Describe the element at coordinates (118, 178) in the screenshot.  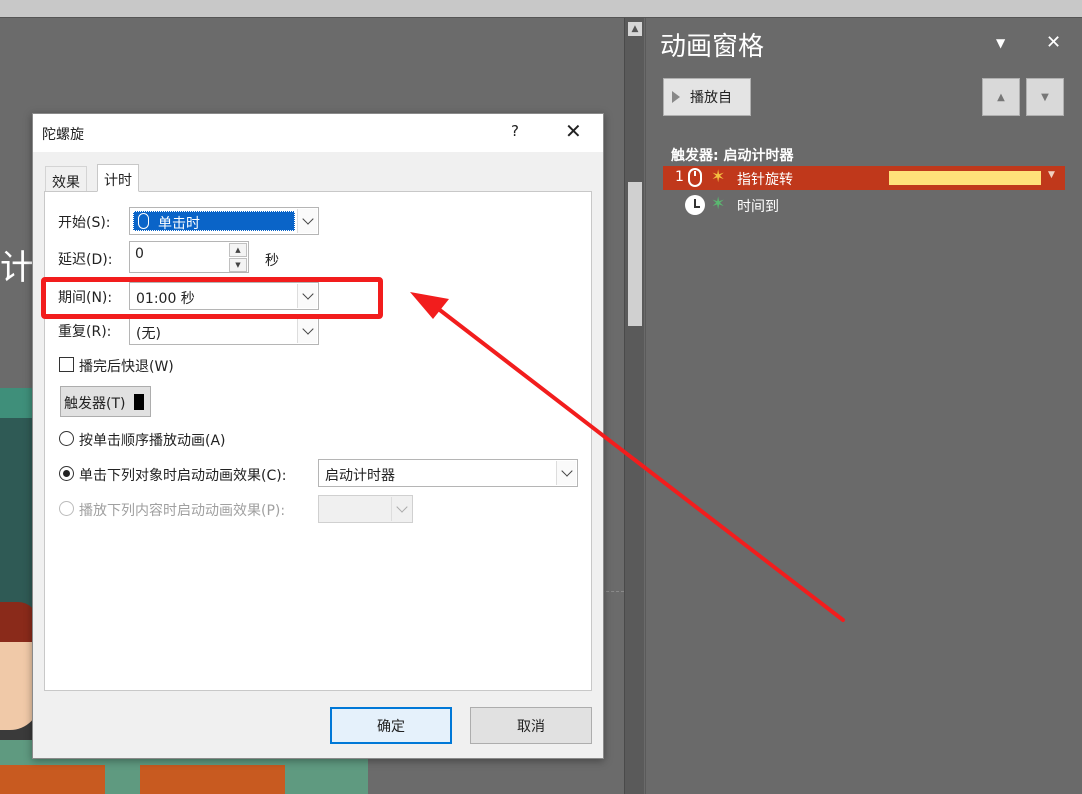
I see `tab-timing: 计时` at that location.